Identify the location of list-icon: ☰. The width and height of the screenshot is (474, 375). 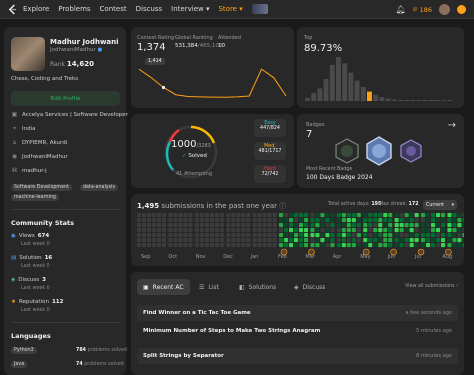
(202, 287).